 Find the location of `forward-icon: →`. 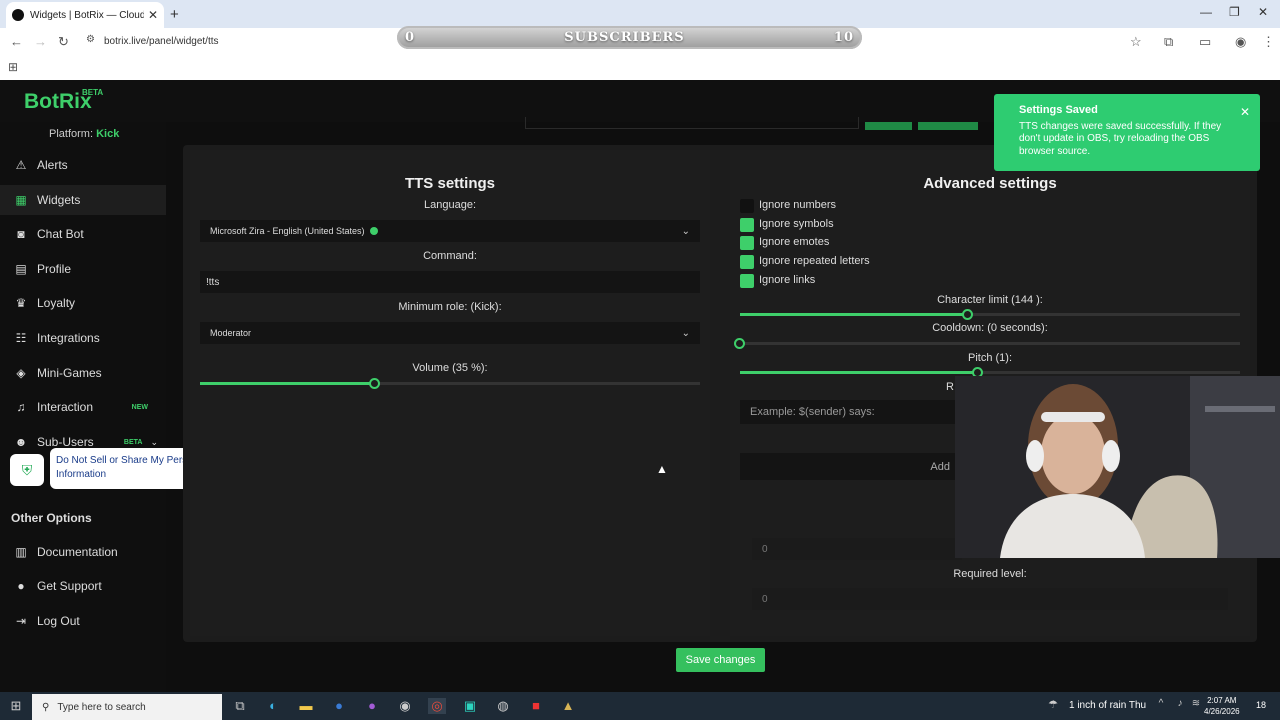

forward-icon: → is located at coordinates (40, 41).